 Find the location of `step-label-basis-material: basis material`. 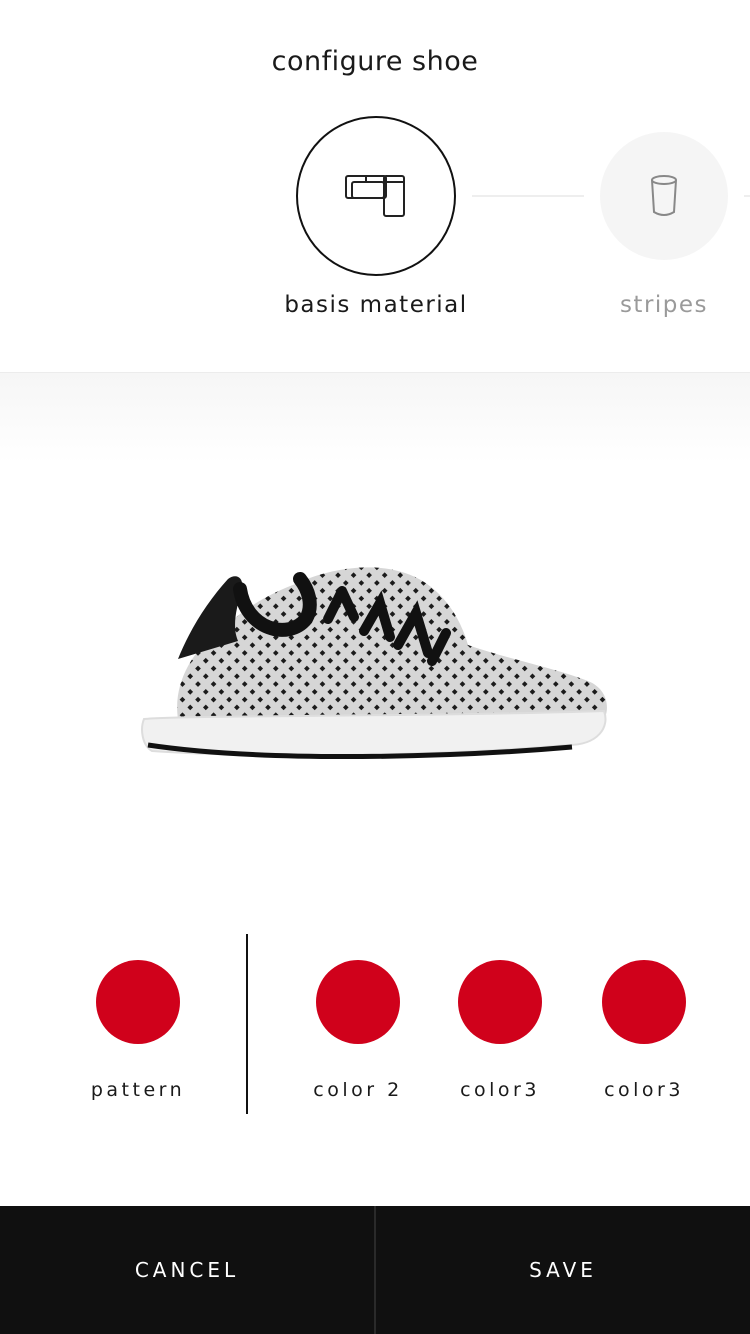

step-label-basis-material: basis material is located at coordinates (376, 305).